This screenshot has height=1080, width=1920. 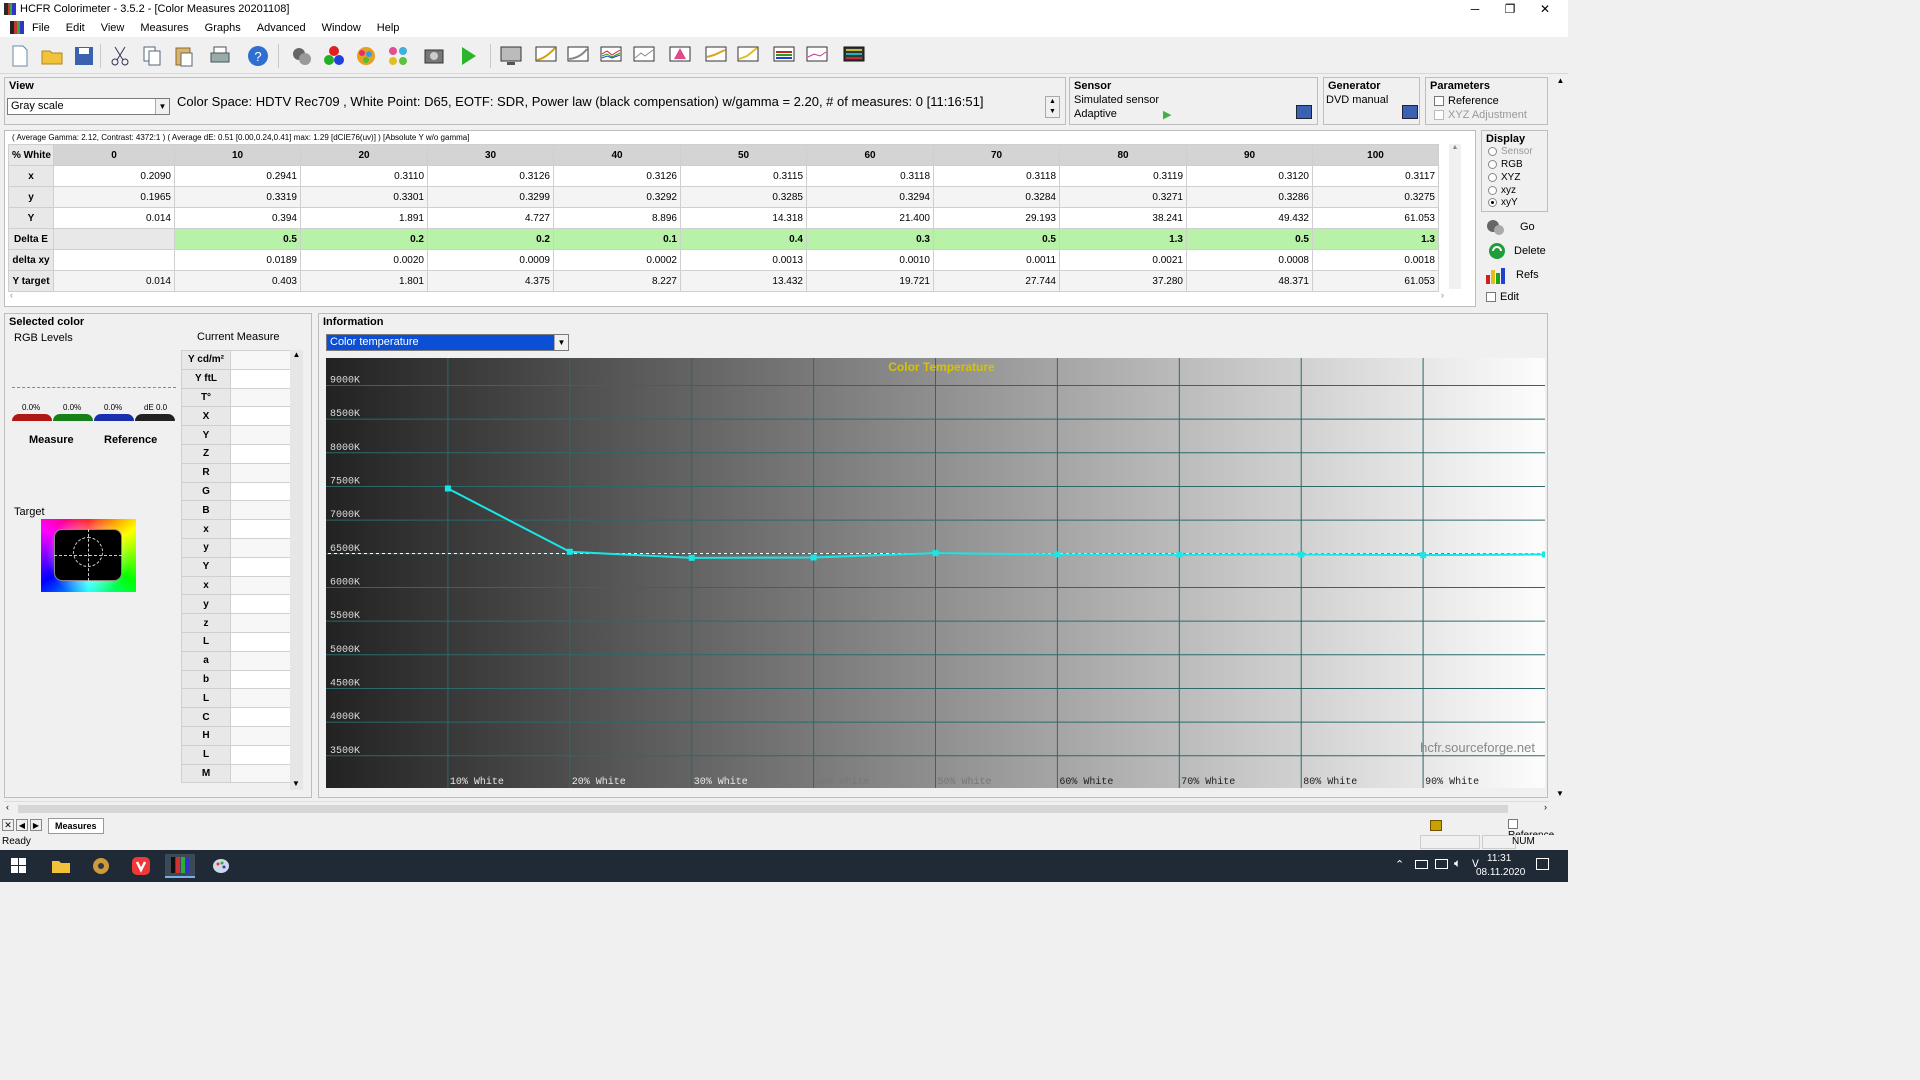 What do you see at coordinates (490, 176) in the screenshot?
I see `table-cell: 0.3126` at bounding box center [490, 176].